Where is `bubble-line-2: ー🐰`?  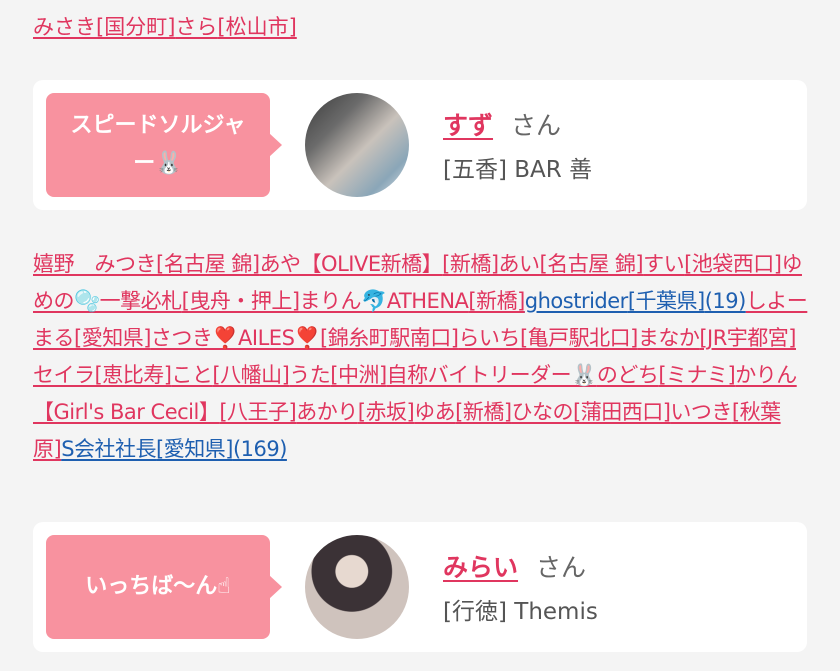 bubble-line-2: ー🐰 is located at coordinates (158, 163).